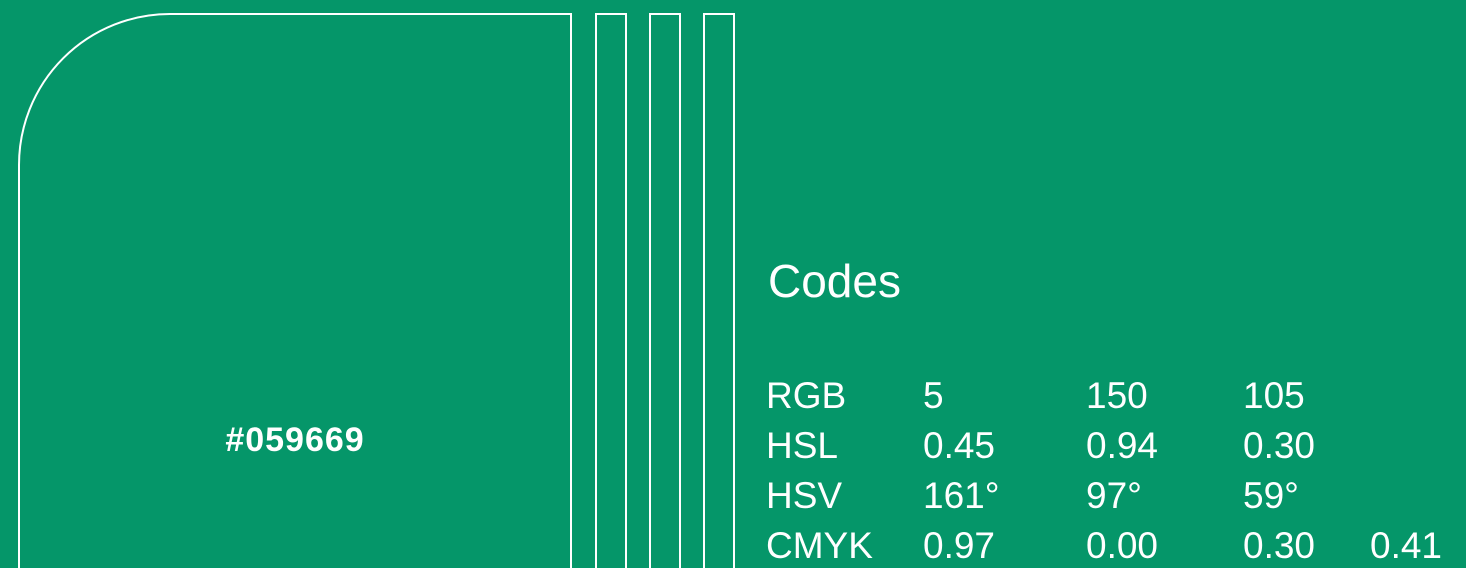 The image size is (1466, 568). I want to click on hsv-h-value: 161°, so click(961, 495).